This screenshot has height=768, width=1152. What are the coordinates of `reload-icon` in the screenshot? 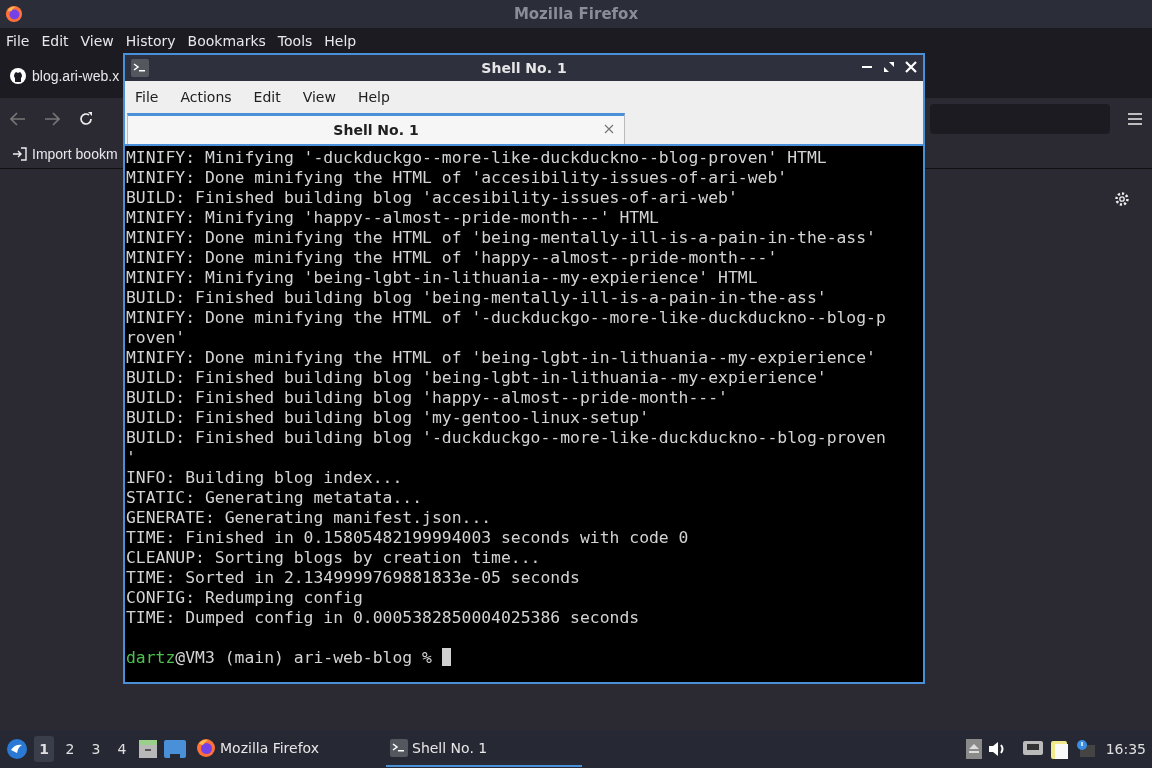 It's located at (86, 119).